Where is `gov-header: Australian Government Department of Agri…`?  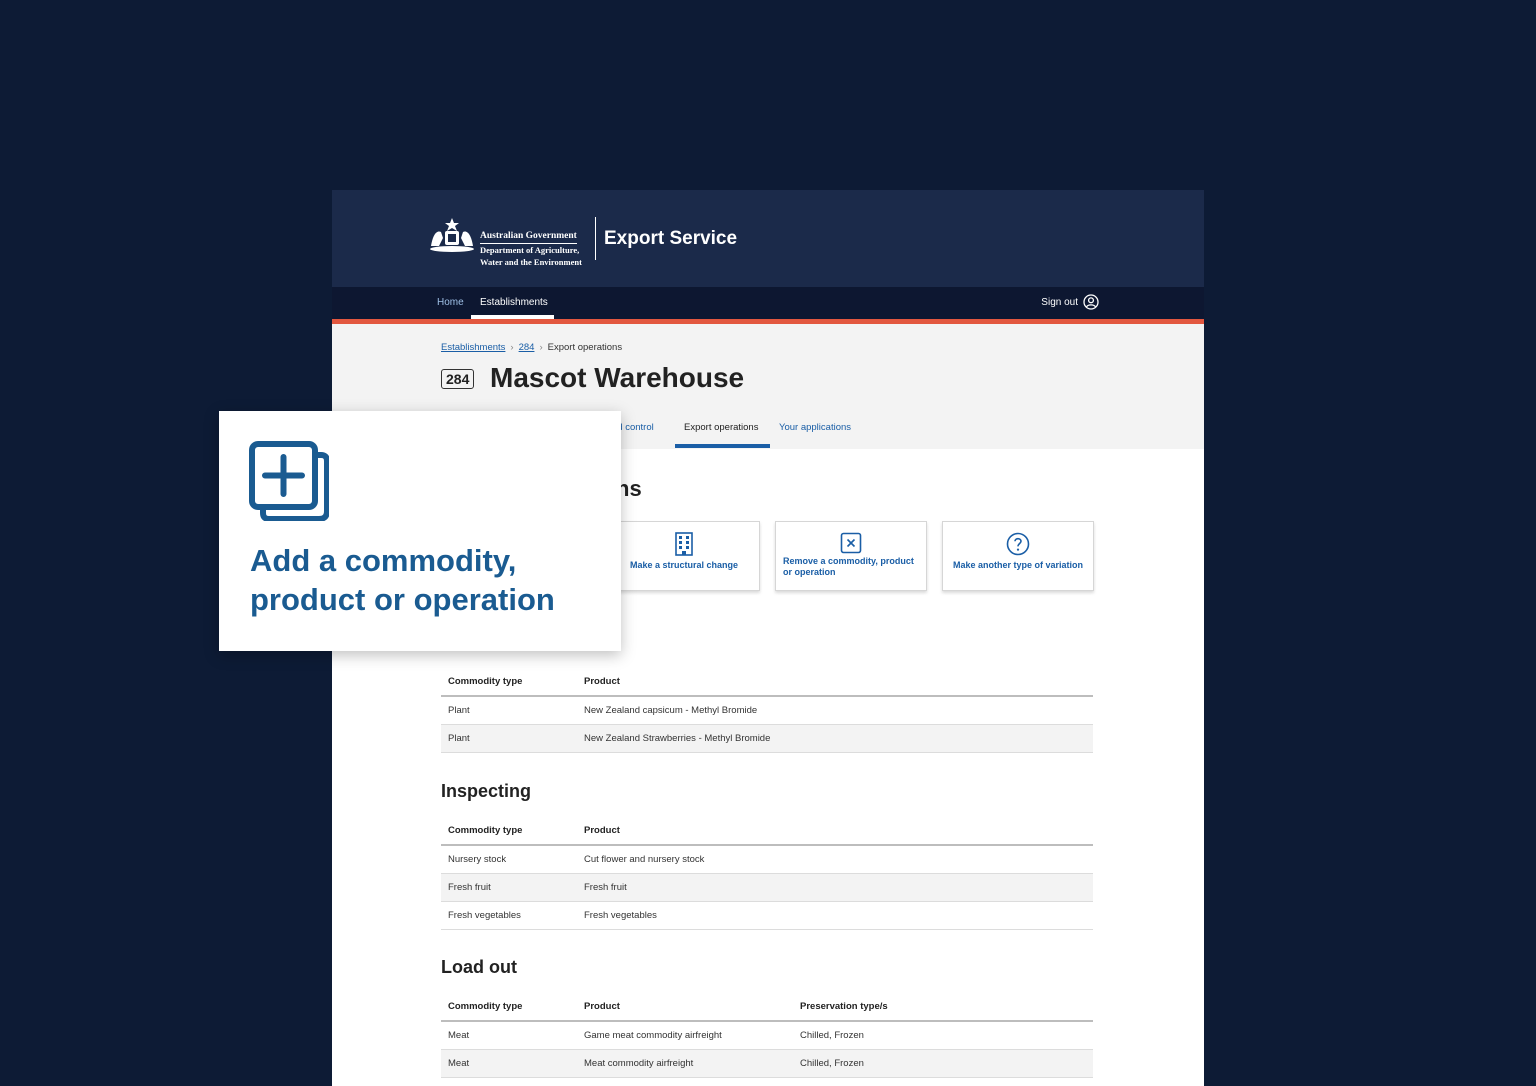
gov-header: Australian Government Department of Agri… is located at coordinates (768, 238).